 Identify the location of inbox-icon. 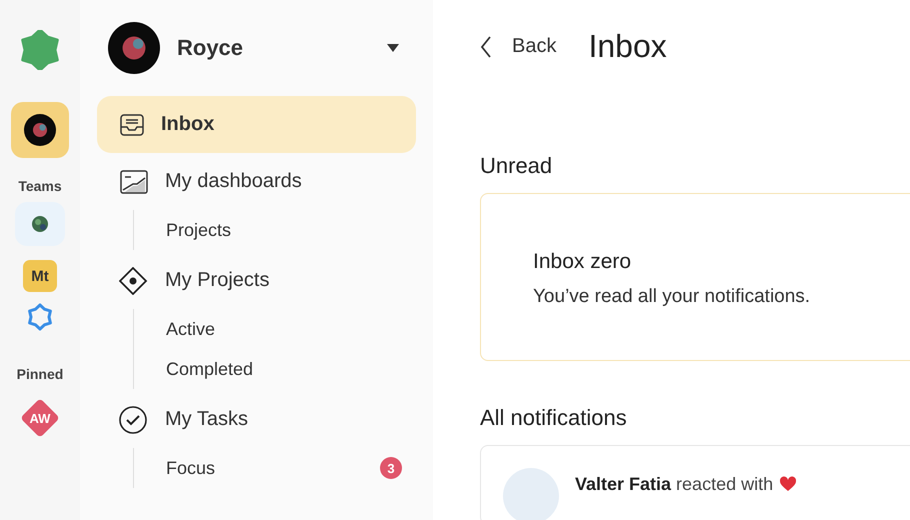
(132, 124).